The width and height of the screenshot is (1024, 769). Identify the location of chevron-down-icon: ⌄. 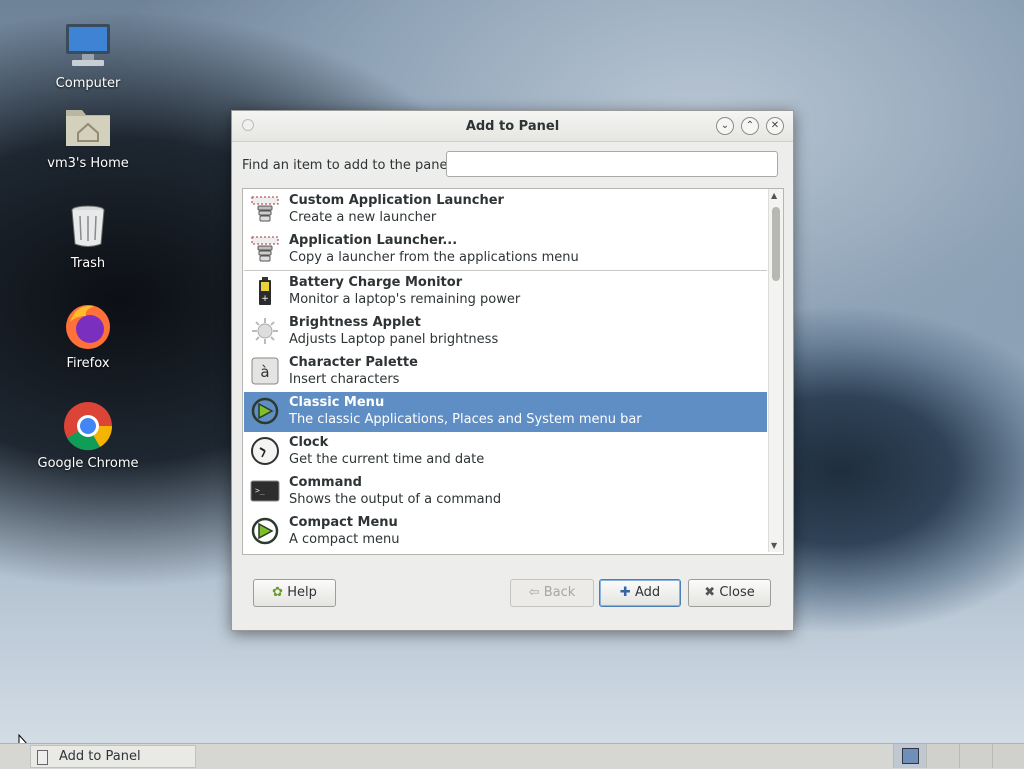
(725, 125).